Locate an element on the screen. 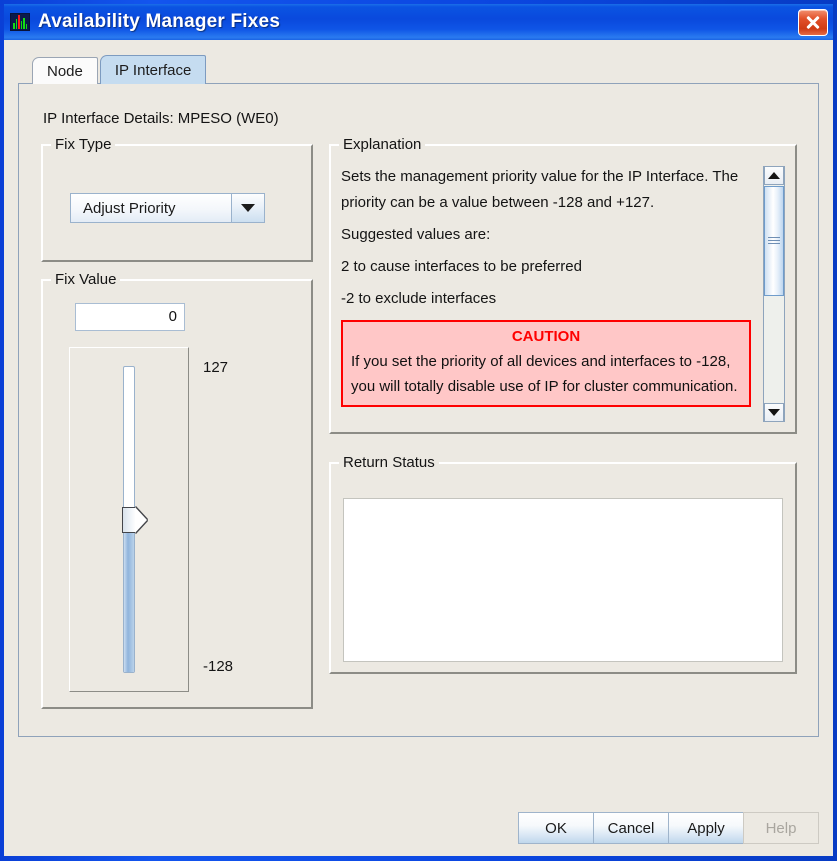  return-status-group: Return Status is located at coordinates (563, 564).